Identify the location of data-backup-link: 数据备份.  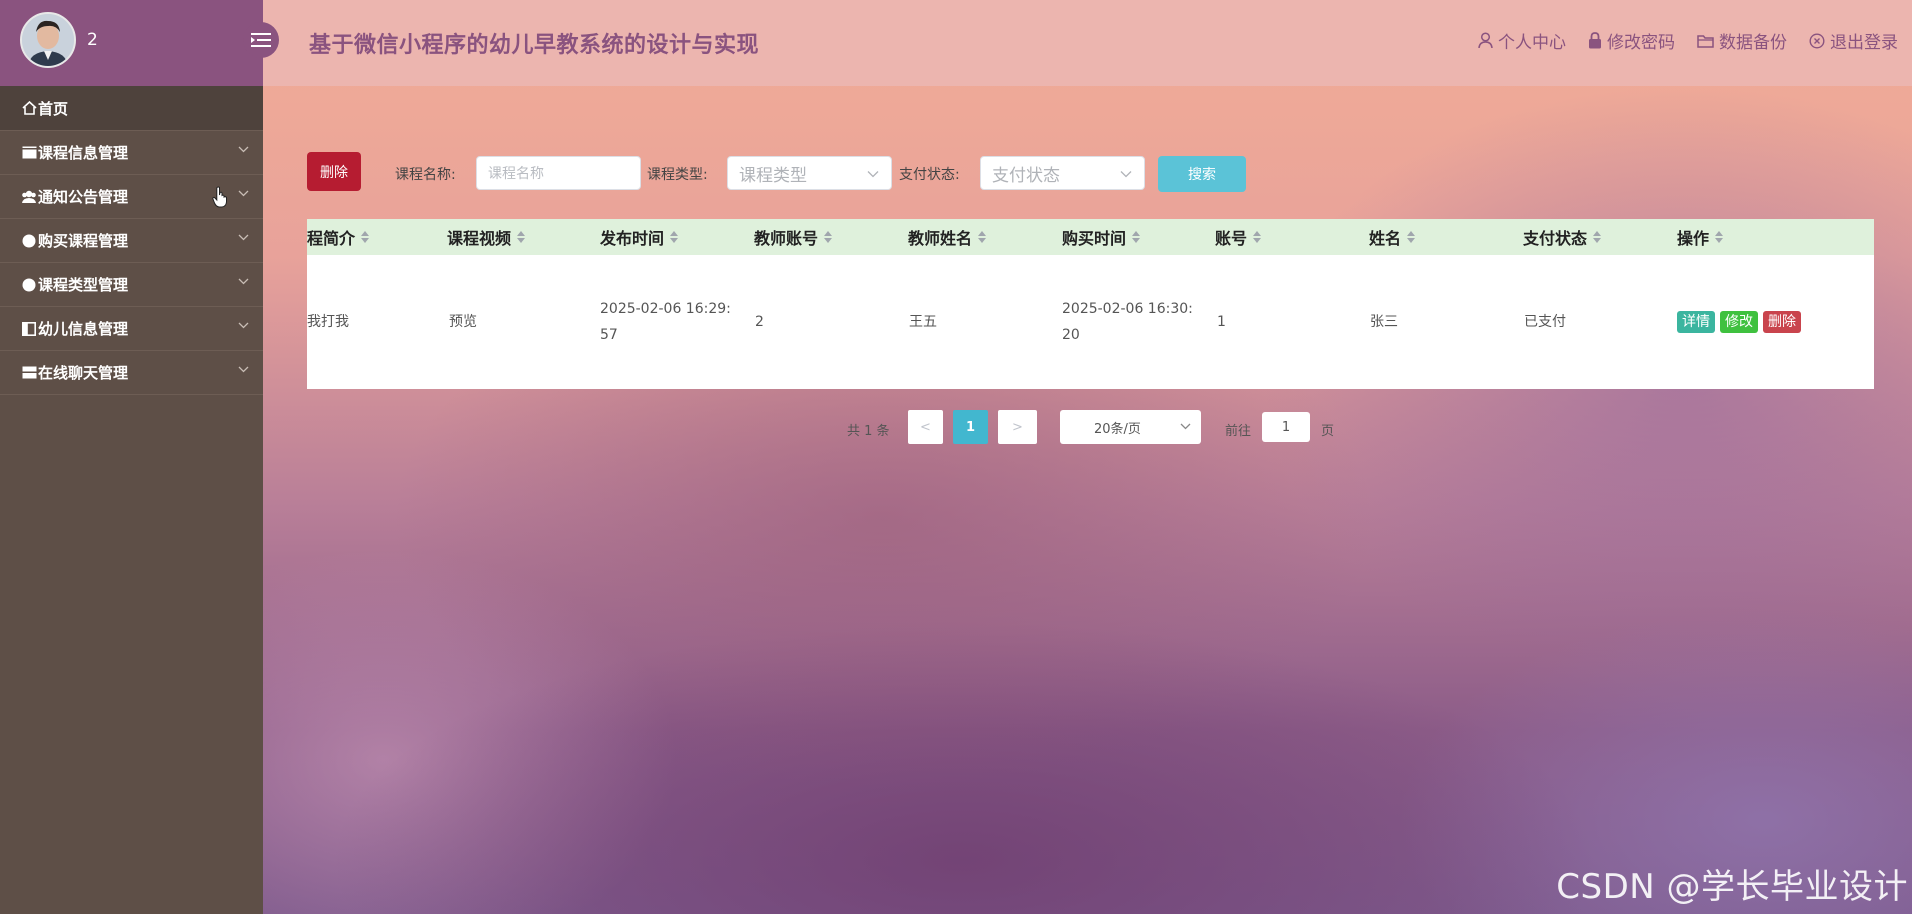
(1742, 40).